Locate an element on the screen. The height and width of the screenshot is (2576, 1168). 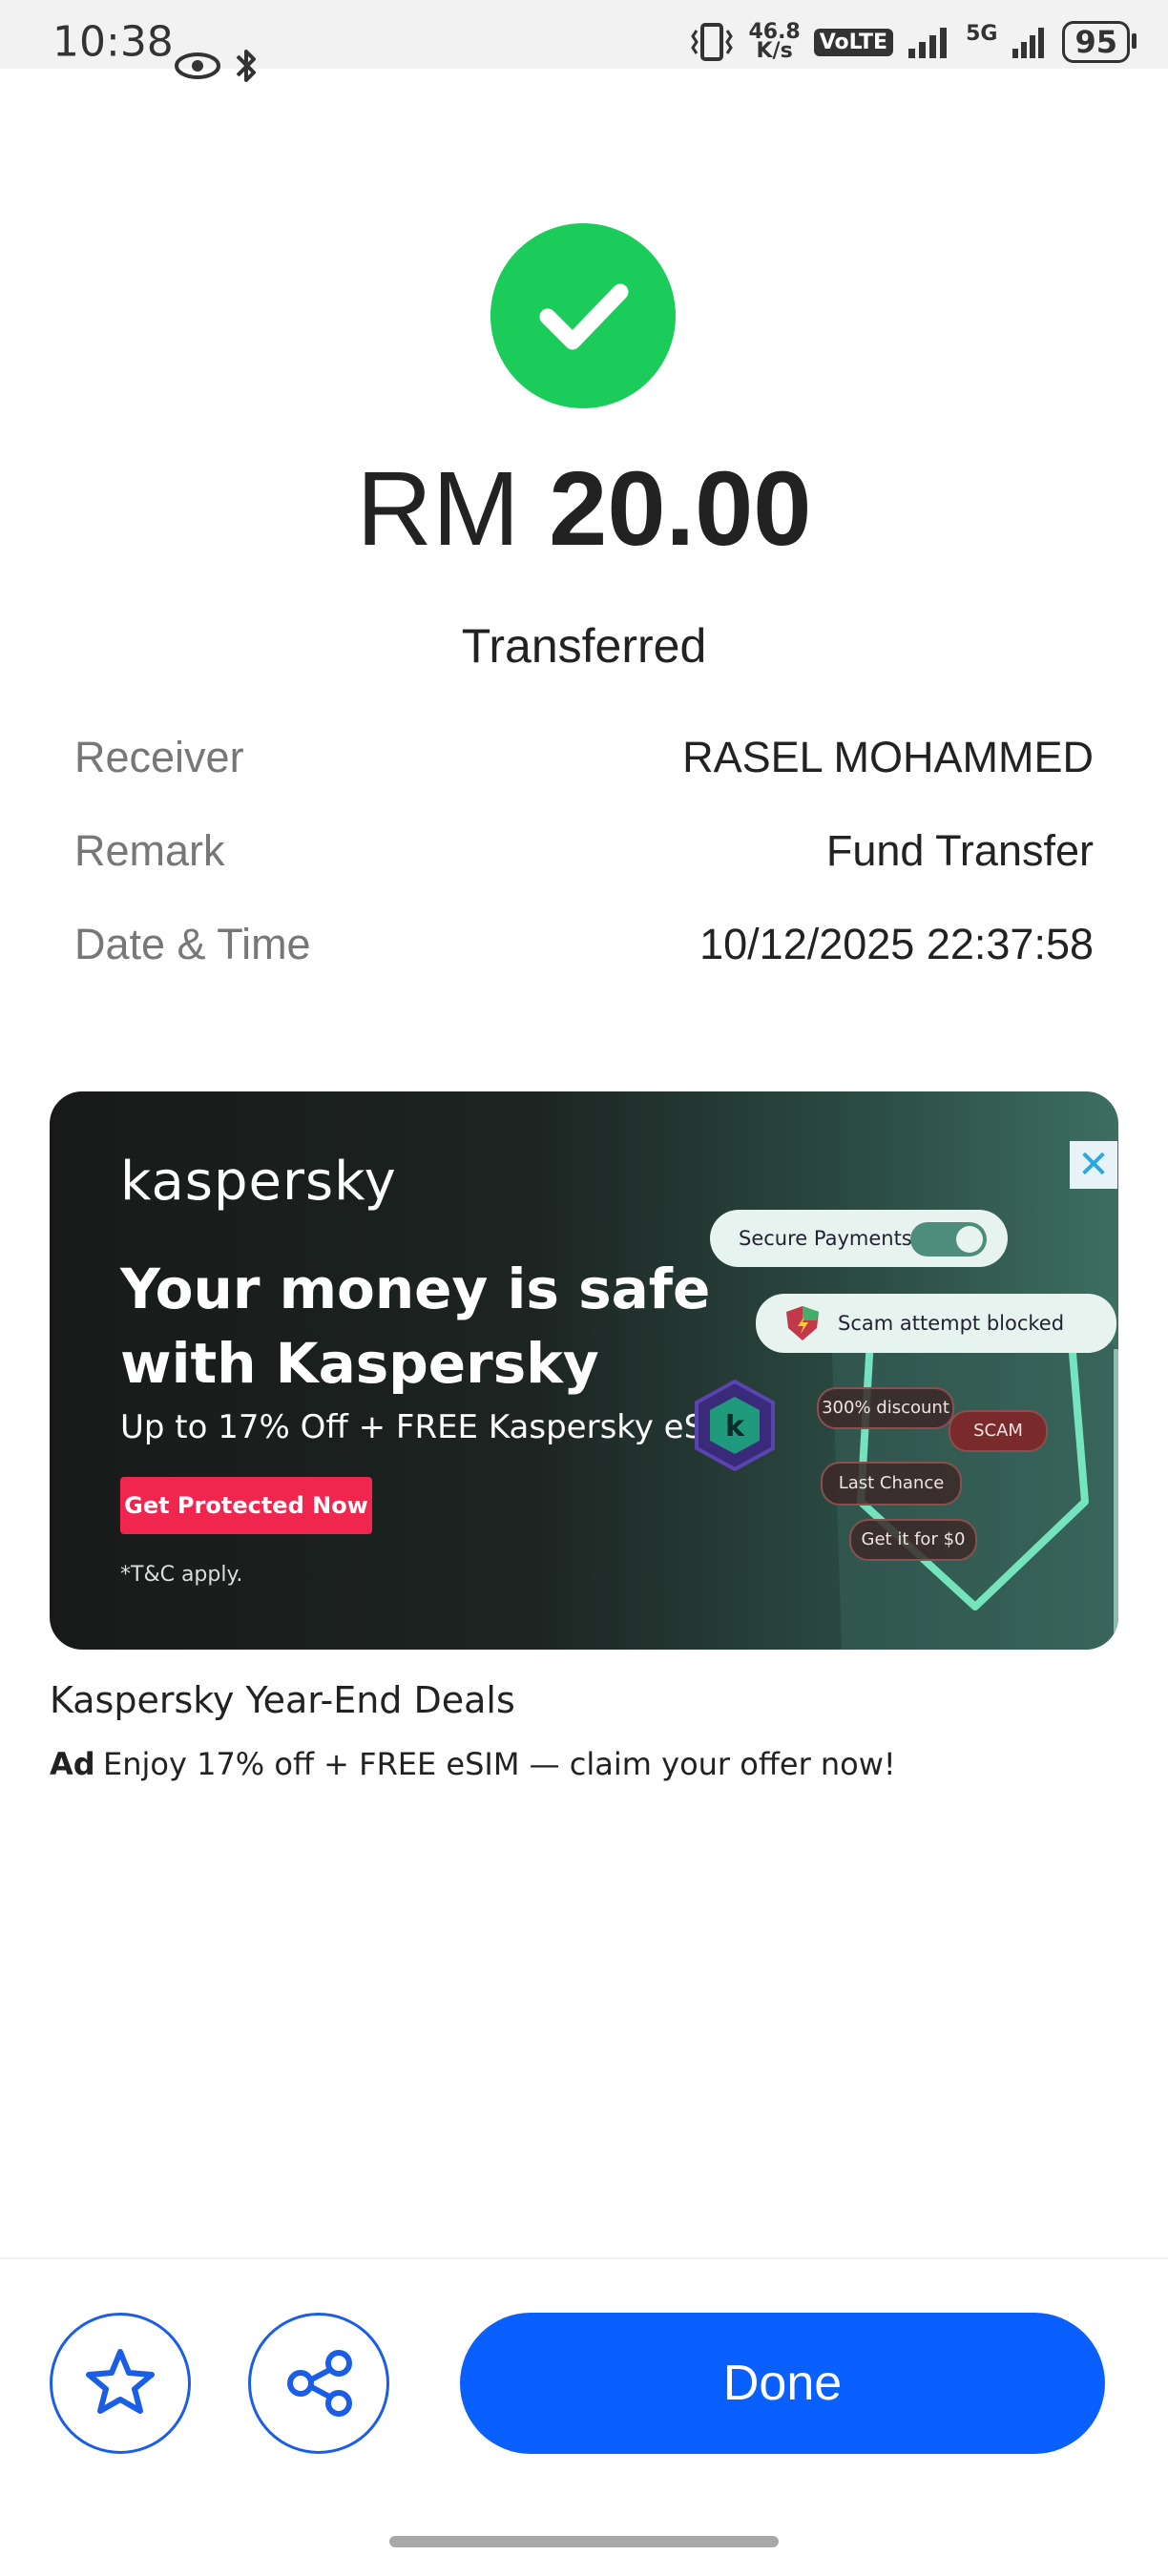
badge-letter: k is located at coordinates (735, 1427).